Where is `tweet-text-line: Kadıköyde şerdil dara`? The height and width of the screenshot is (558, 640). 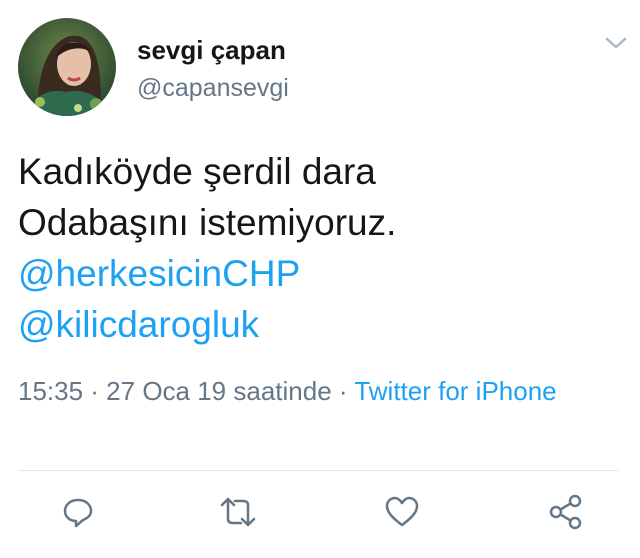
tweet-text-line: Kadıköyde şerdil dara is located at coordinates (197, 171).